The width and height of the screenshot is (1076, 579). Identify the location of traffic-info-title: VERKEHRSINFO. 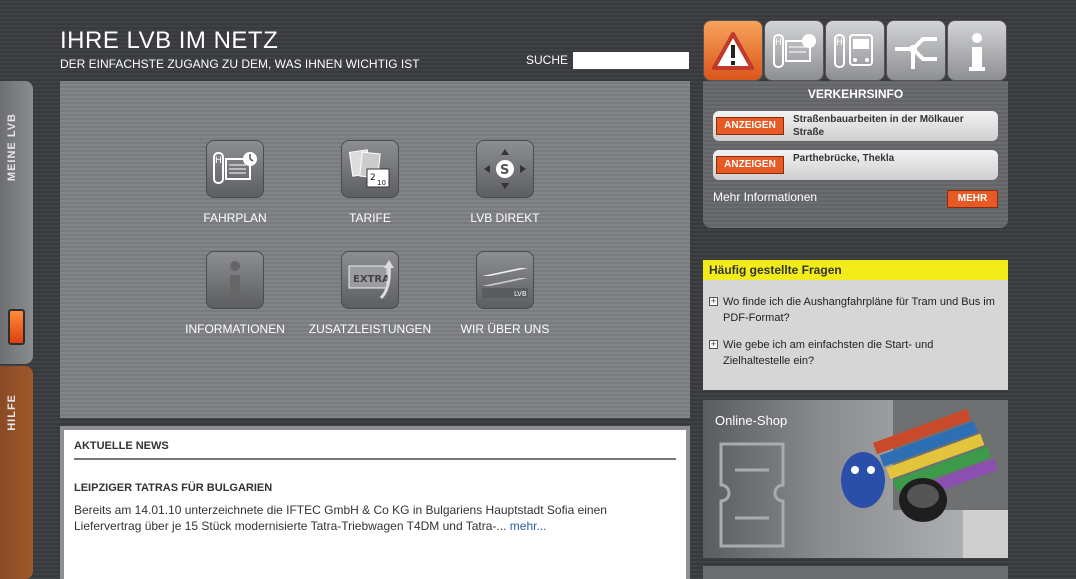
(855, 94).